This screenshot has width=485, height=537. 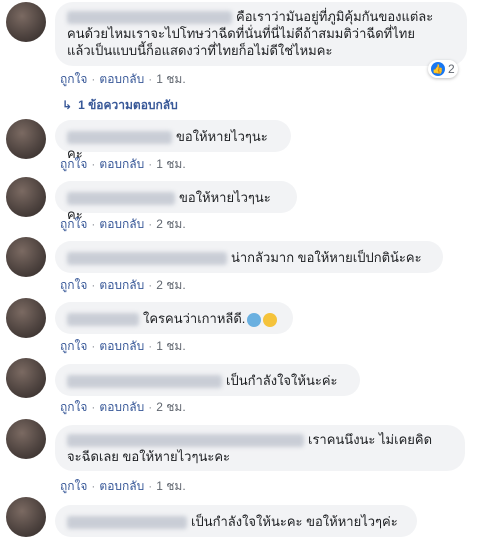 I want to click on comment-text: เป็นกำลังใจให้นะค่ะ, so click(x=282, y=380).